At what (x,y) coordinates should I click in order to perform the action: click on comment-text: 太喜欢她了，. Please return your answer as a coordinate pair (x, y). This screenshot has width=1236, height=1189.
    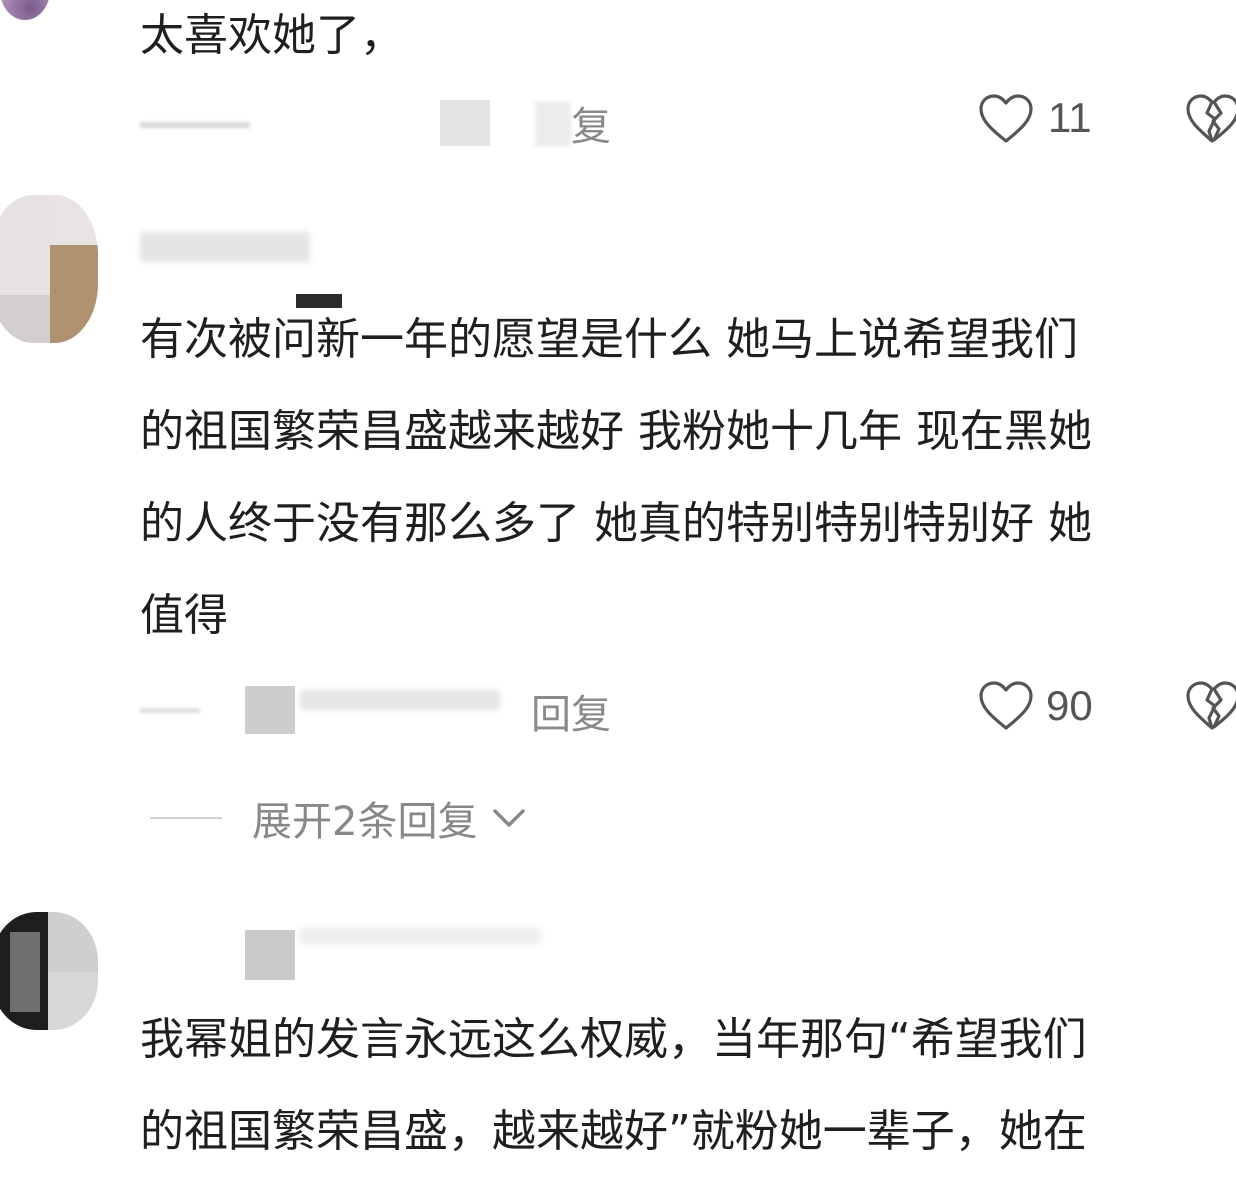
    Looking at the image, I should click on (688, 41).